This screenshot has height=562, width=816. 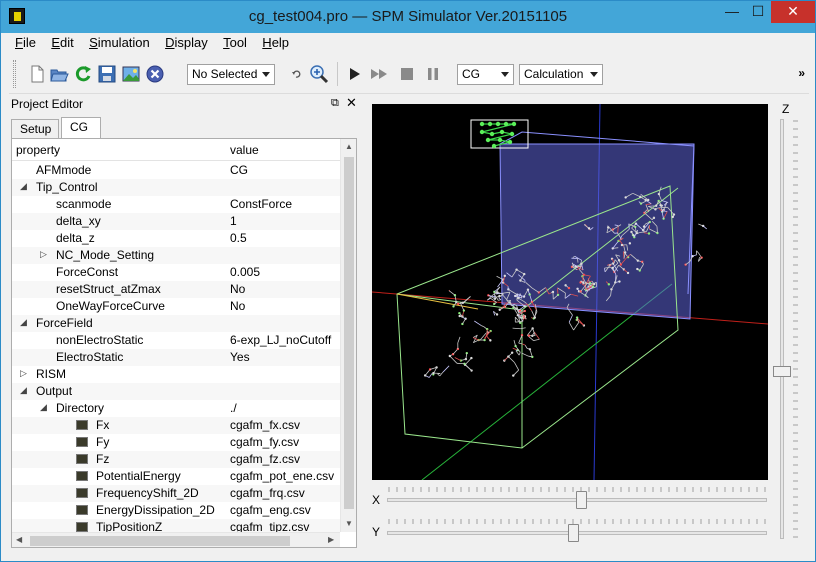 I want to click on property-value: cgafm_fx.csv, so click(x=285, y=425).